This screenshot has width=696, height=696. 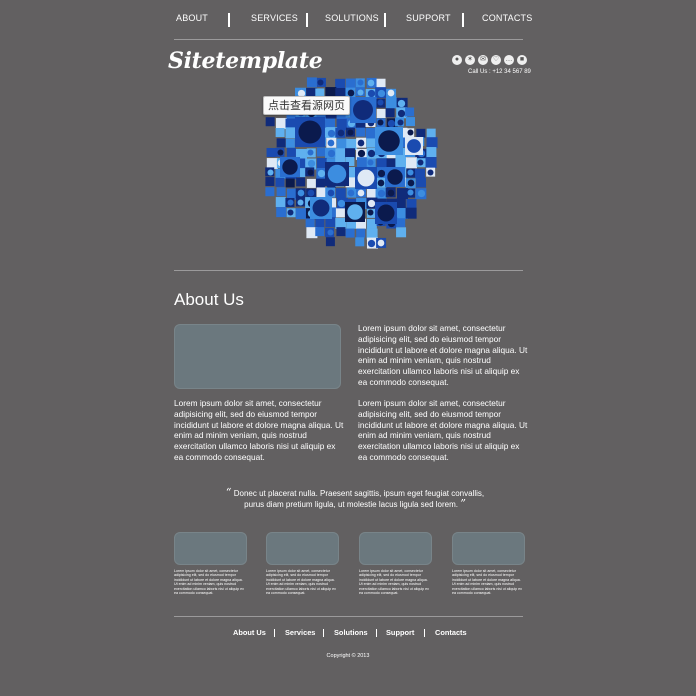 I want to click on user-icon: ●, so click(x=457, y=60).